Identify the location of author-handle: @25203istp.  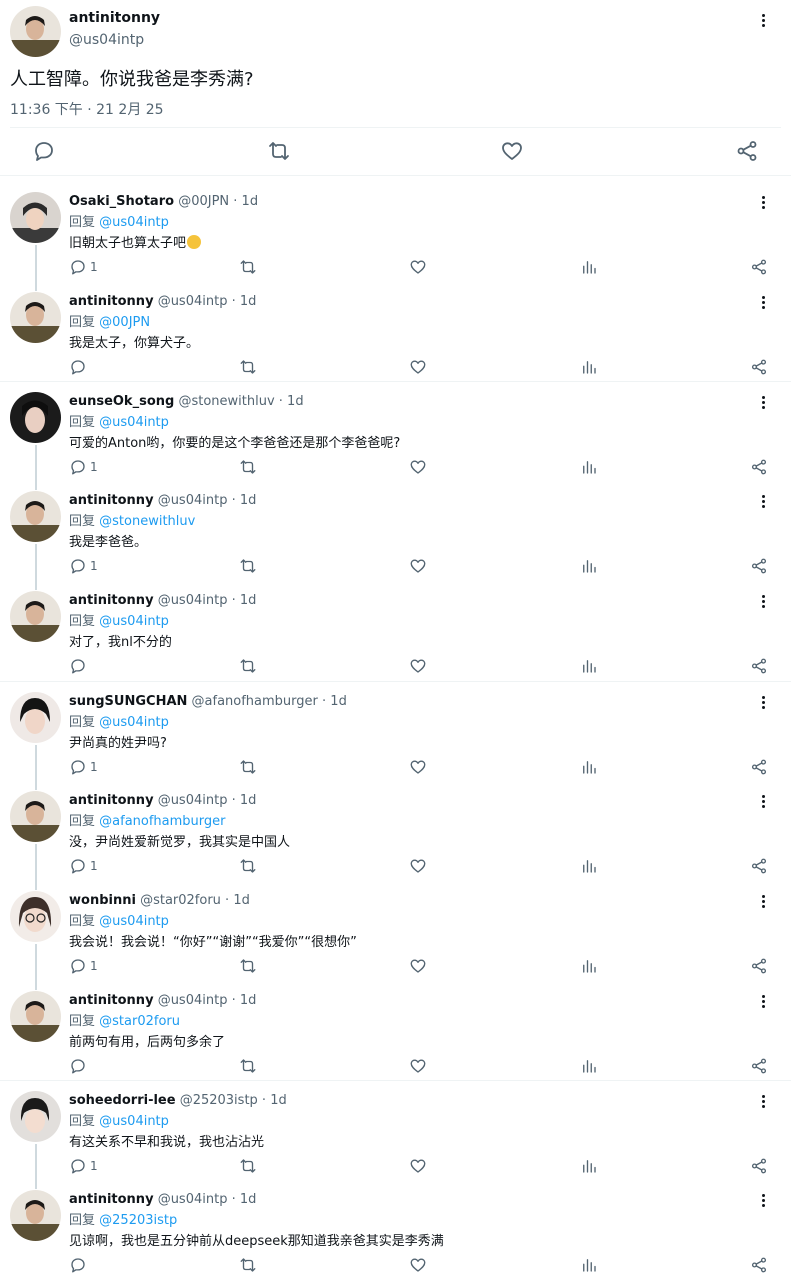
(219, 1100).